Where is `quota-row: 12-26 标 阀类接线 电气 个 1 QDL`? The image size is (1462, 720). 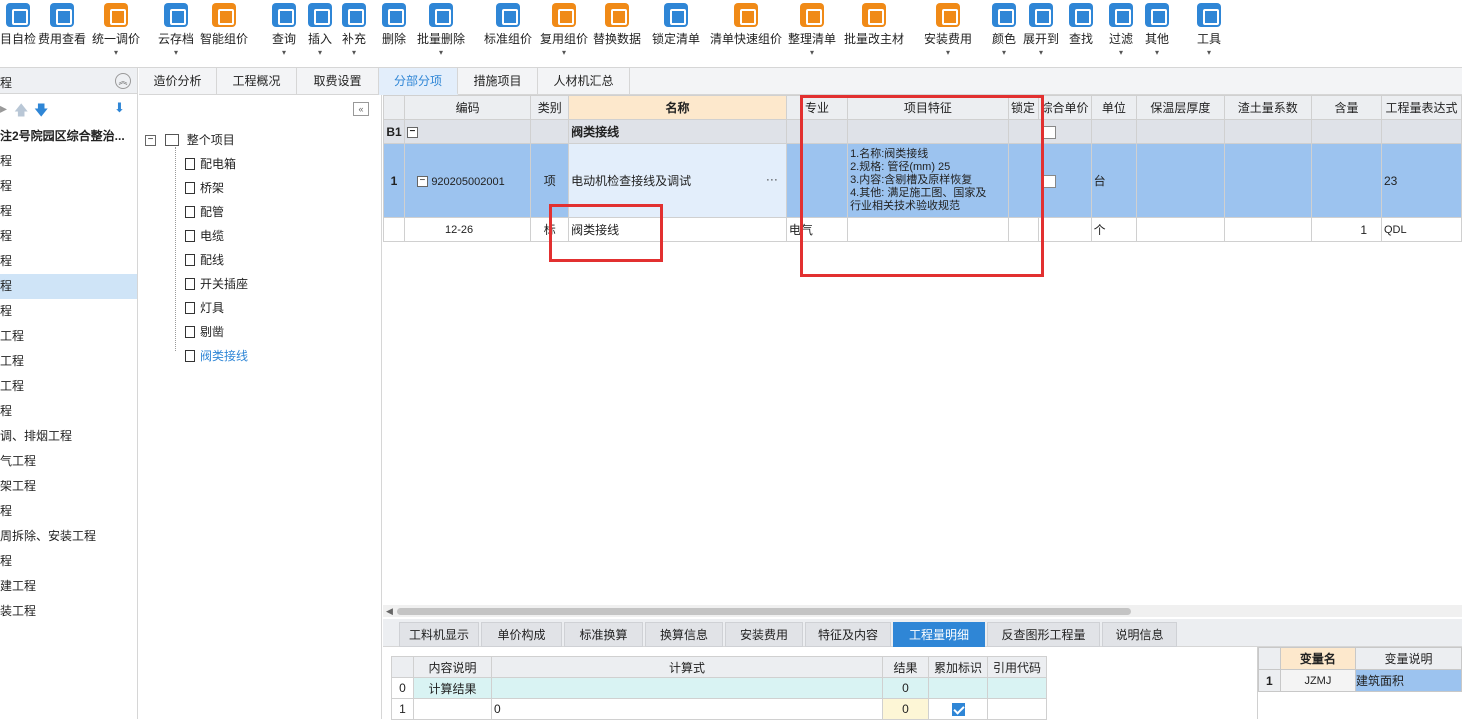 quota-row: 12-26 标 阀类接线 电气 个 1 QDL is located at coordinates (922, 229).